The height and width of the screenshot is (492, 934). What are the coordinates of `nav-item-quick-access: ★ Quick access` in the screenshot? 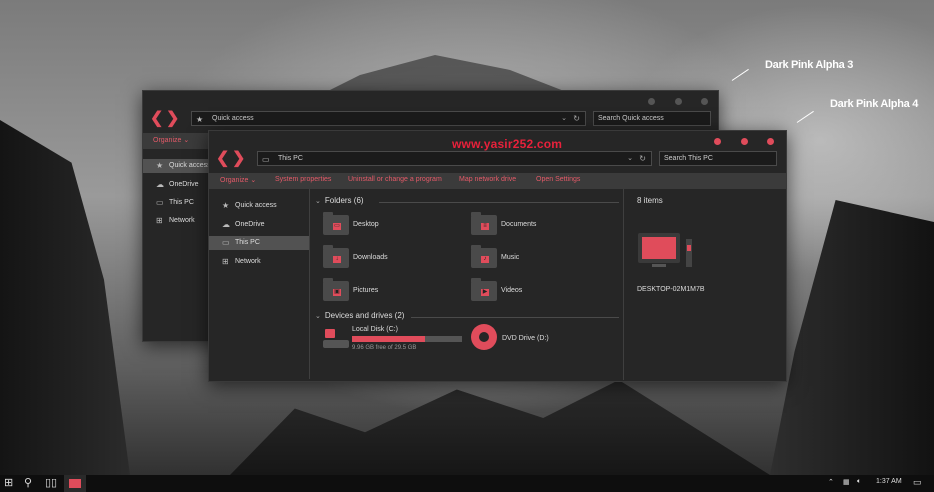 It's located at (259, 206).